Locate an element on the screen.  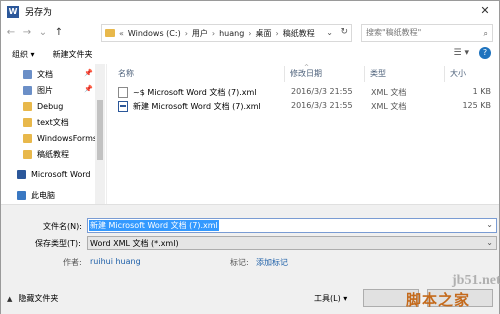
breadcrumb-overflow-icon: « is located at coordinates (121, 33).